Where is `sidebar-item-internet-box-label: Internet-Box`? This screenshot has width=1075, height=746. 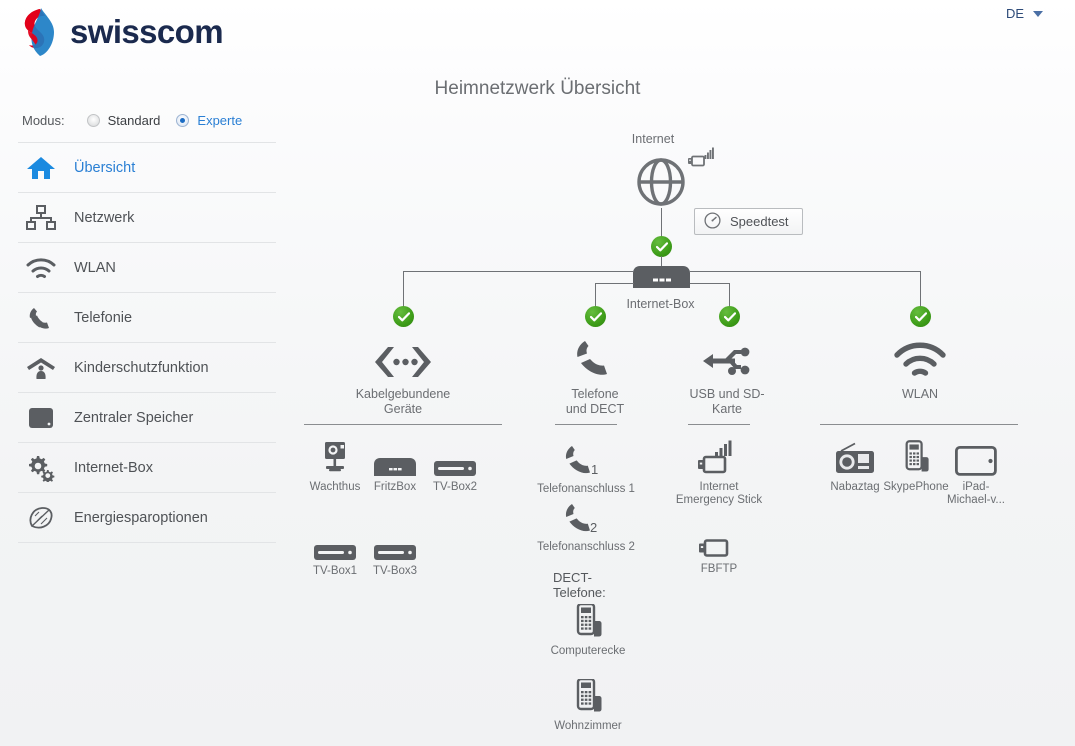 sidebar-item-internet-box-label: Internet-Box is located at coordinates (113, 467).